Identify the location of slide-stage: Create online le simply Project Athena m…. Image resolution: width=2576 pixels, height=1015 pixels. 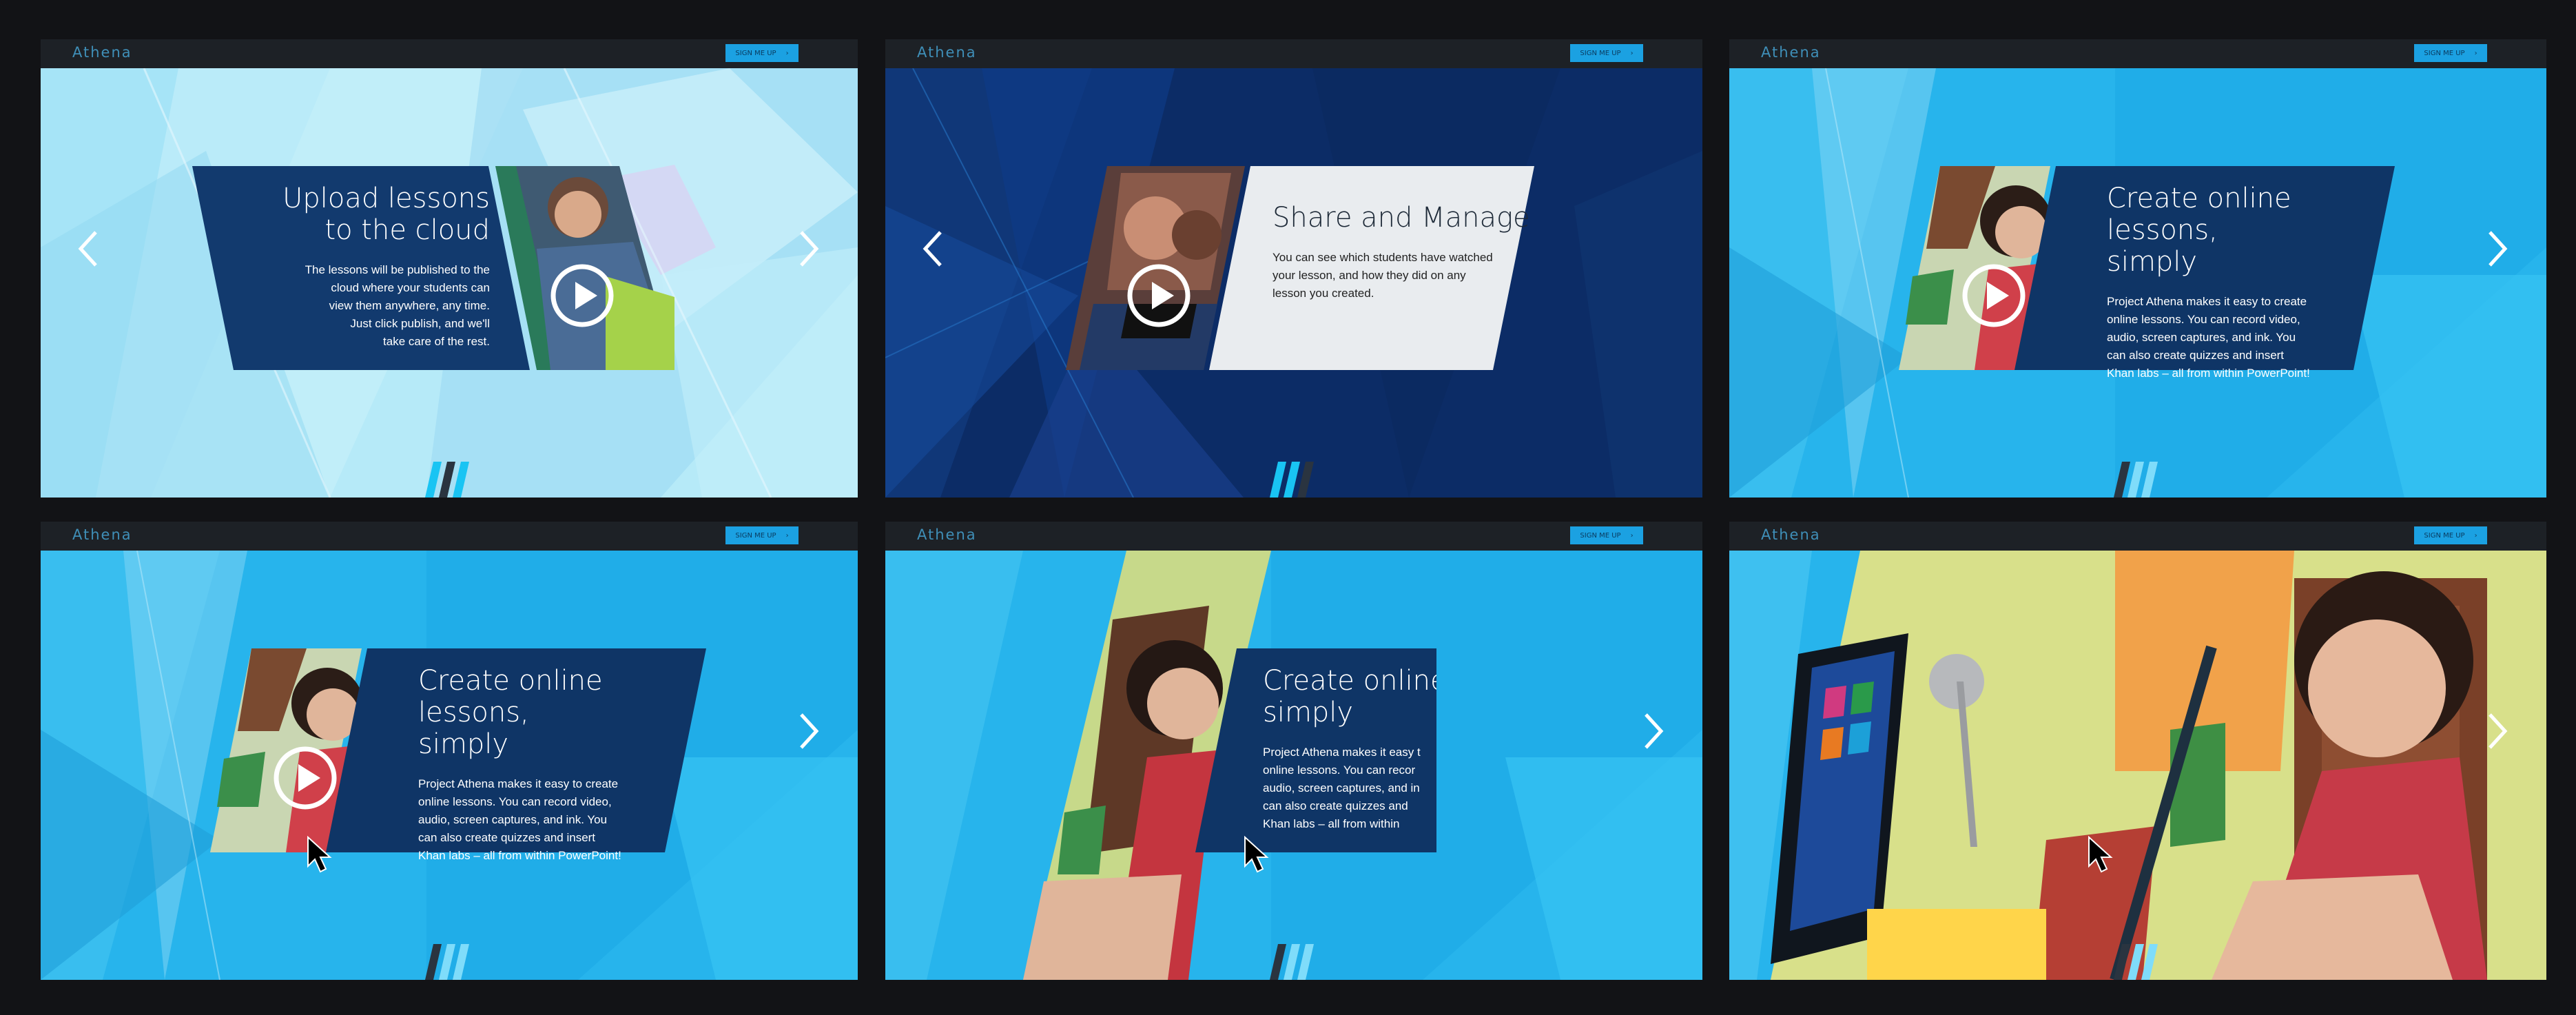
(1293, 765).